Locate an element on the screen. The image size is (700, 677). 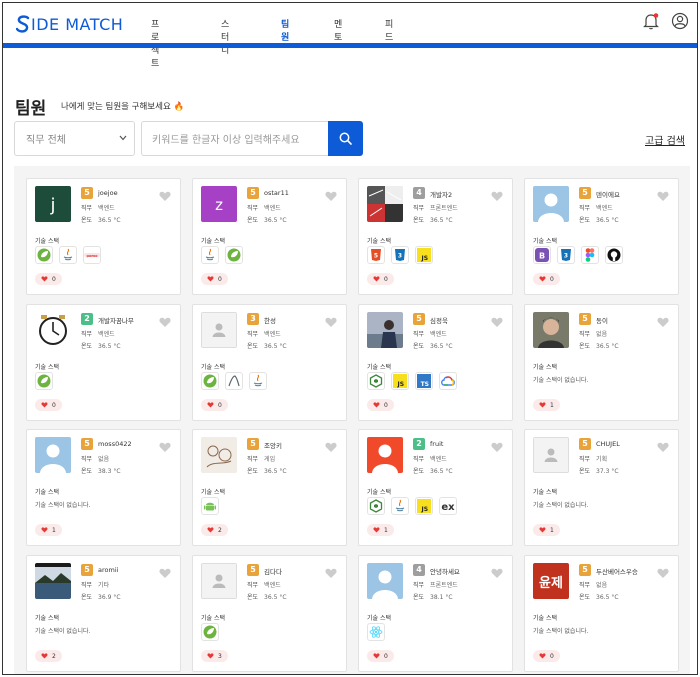
profile-icon is located at coordinates (680, 21).